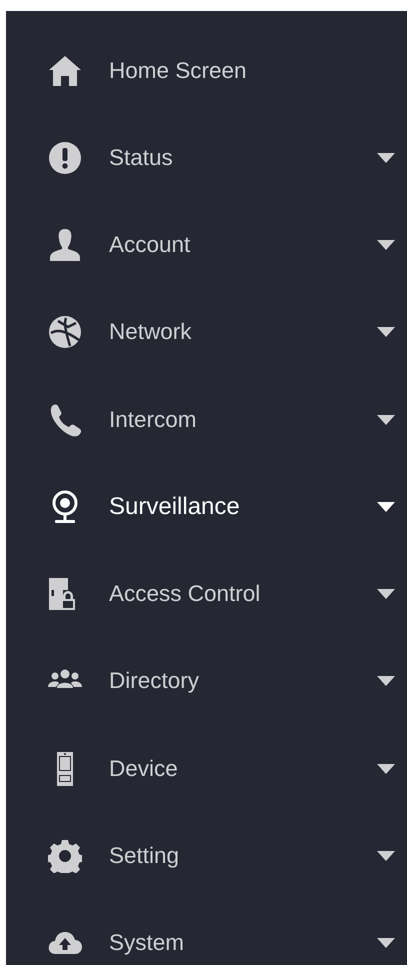 The width and height of the screenshot is (407, 965). What do you see at coordinates (206, 682) in the screenshot?
I see `menu-item: Directory` at bounding box center [206, 682].